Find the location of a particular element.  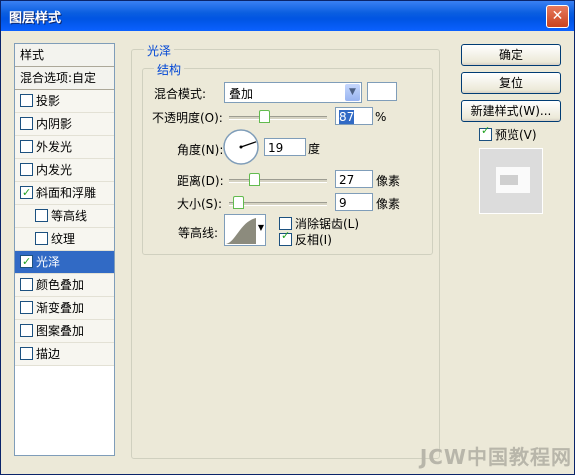

list-item-9: 渐变叠加 is located at coordinates (64, 308).